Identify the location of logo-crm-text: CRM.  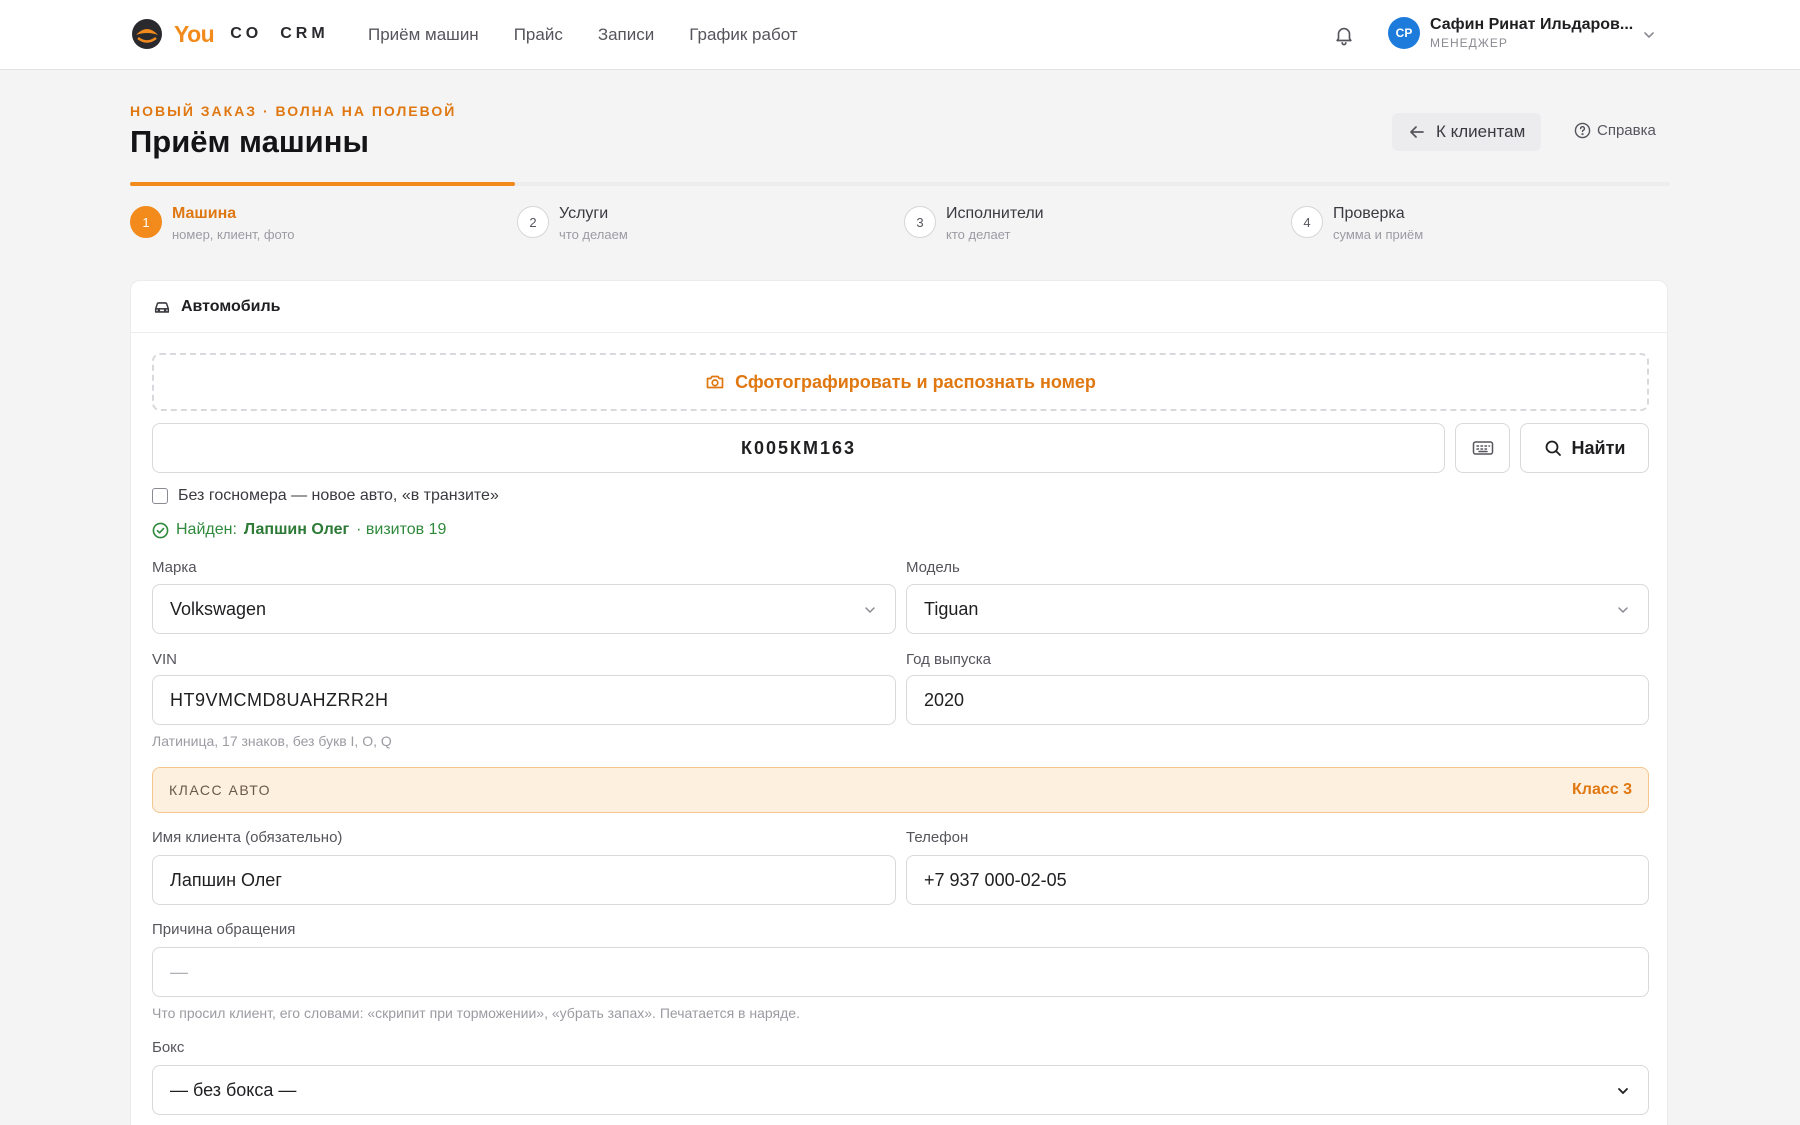
(304, 33).